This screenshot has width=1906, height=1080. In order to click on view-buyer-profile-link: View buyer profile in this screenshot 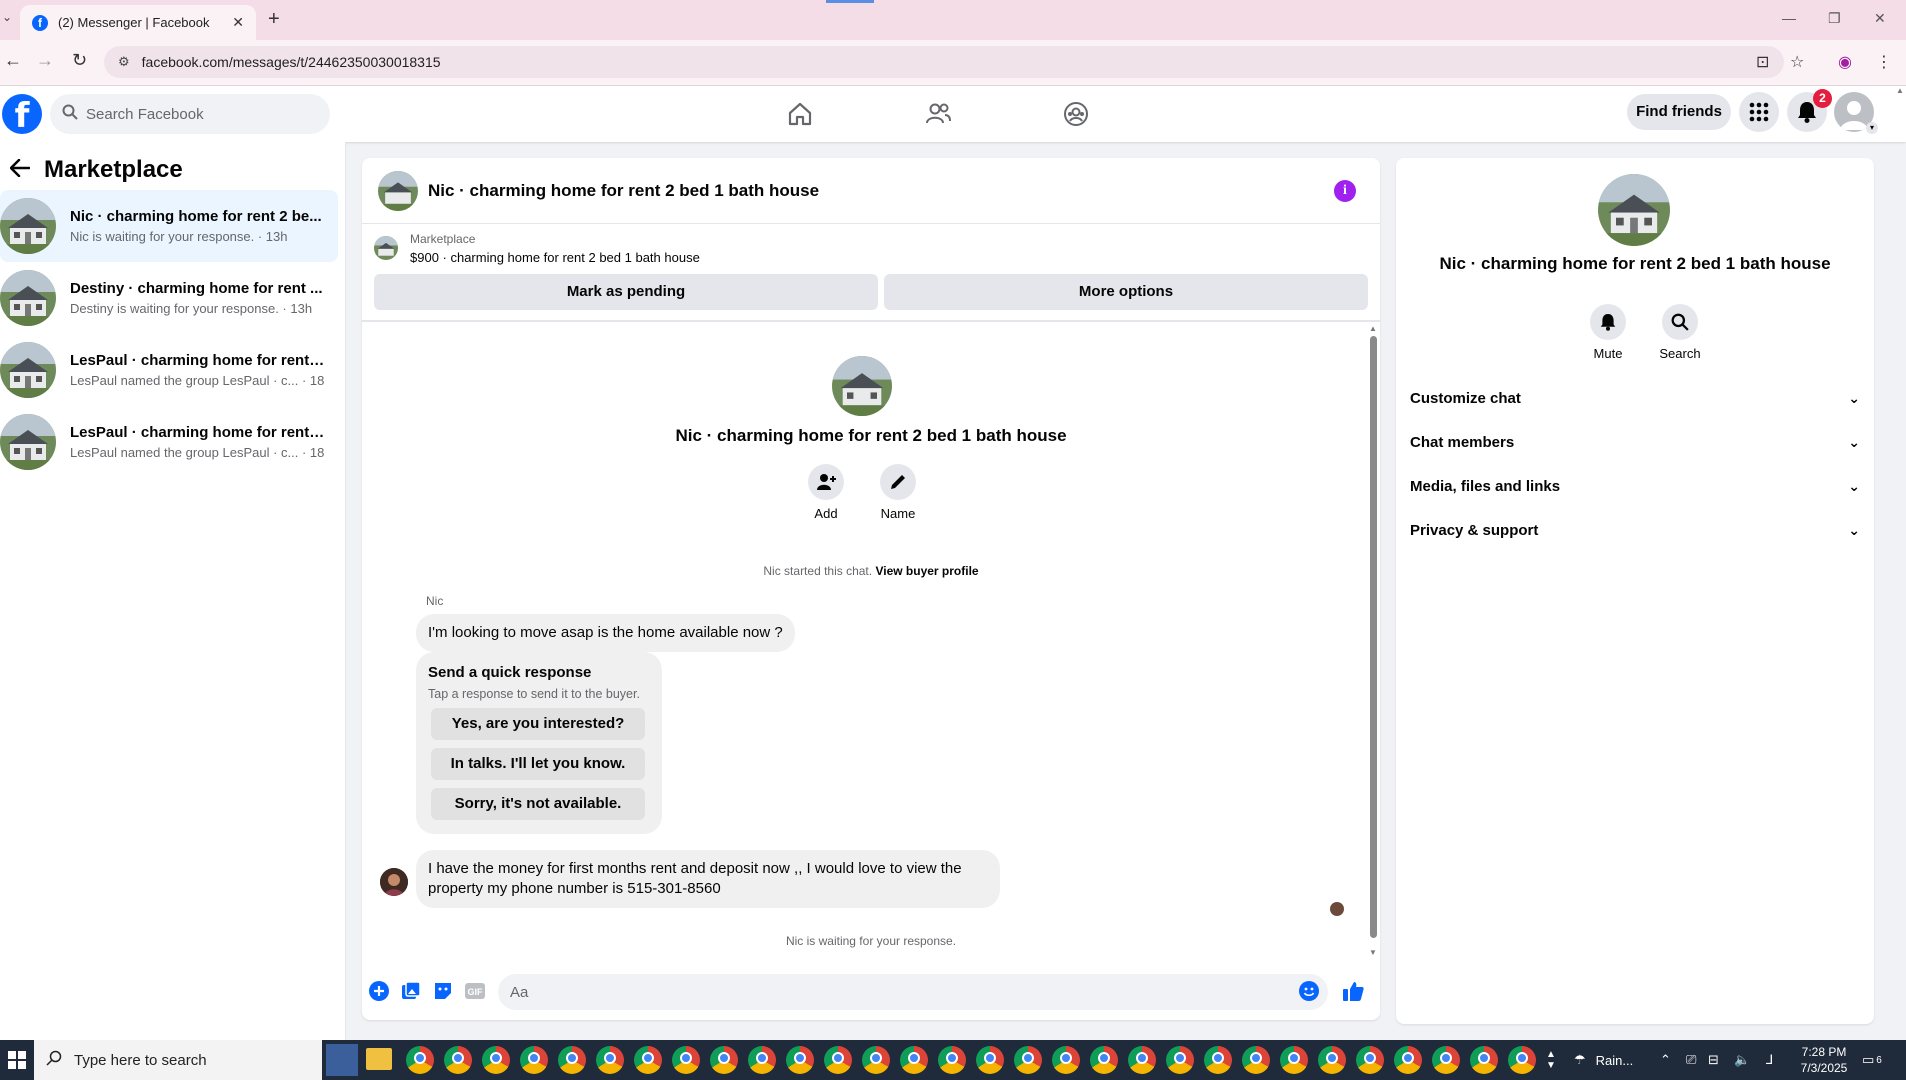, I will do `click(926, 571)`.